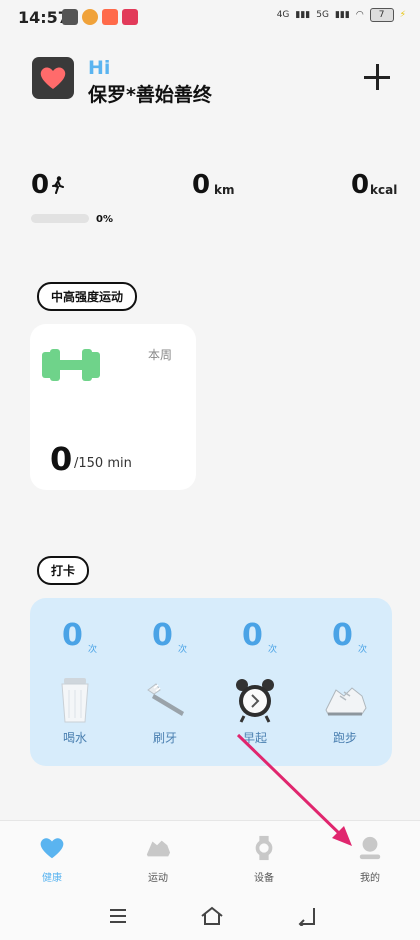 Image resolution: width=420 pixels, height=940 pixels. Describe the element at coordinates (60, 218) in the screenshot. I see `progress-bar` at that location.